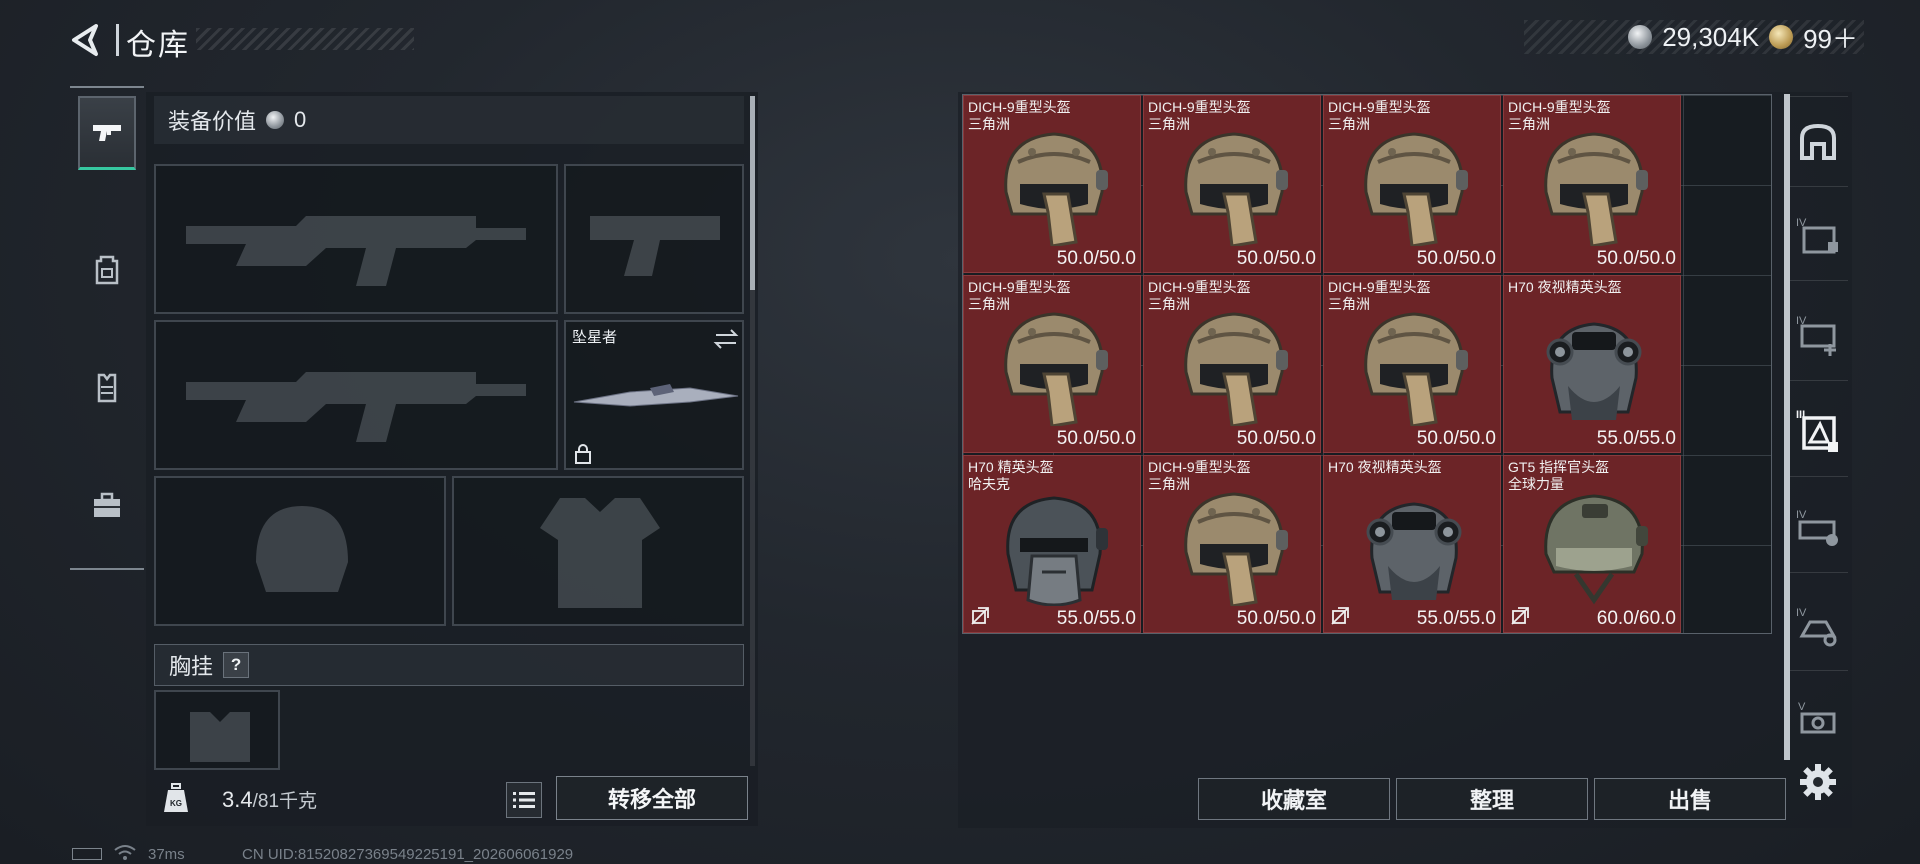  Describe the element at coordinates (1802, 707) in the screenshot. I see `svg-text: V` at that location.